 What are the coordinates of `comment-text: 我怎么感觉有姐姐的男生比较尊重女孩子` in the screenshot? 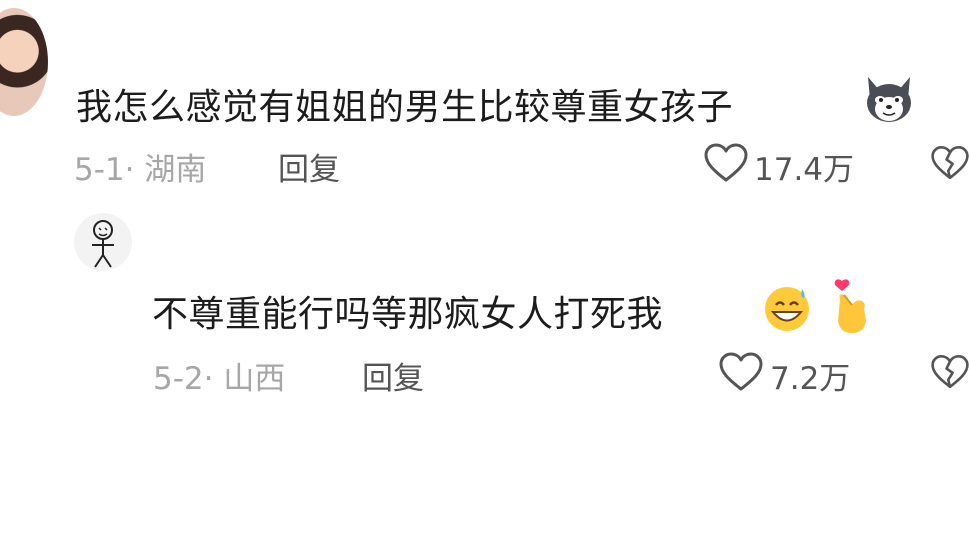 It's located at (405, 107).